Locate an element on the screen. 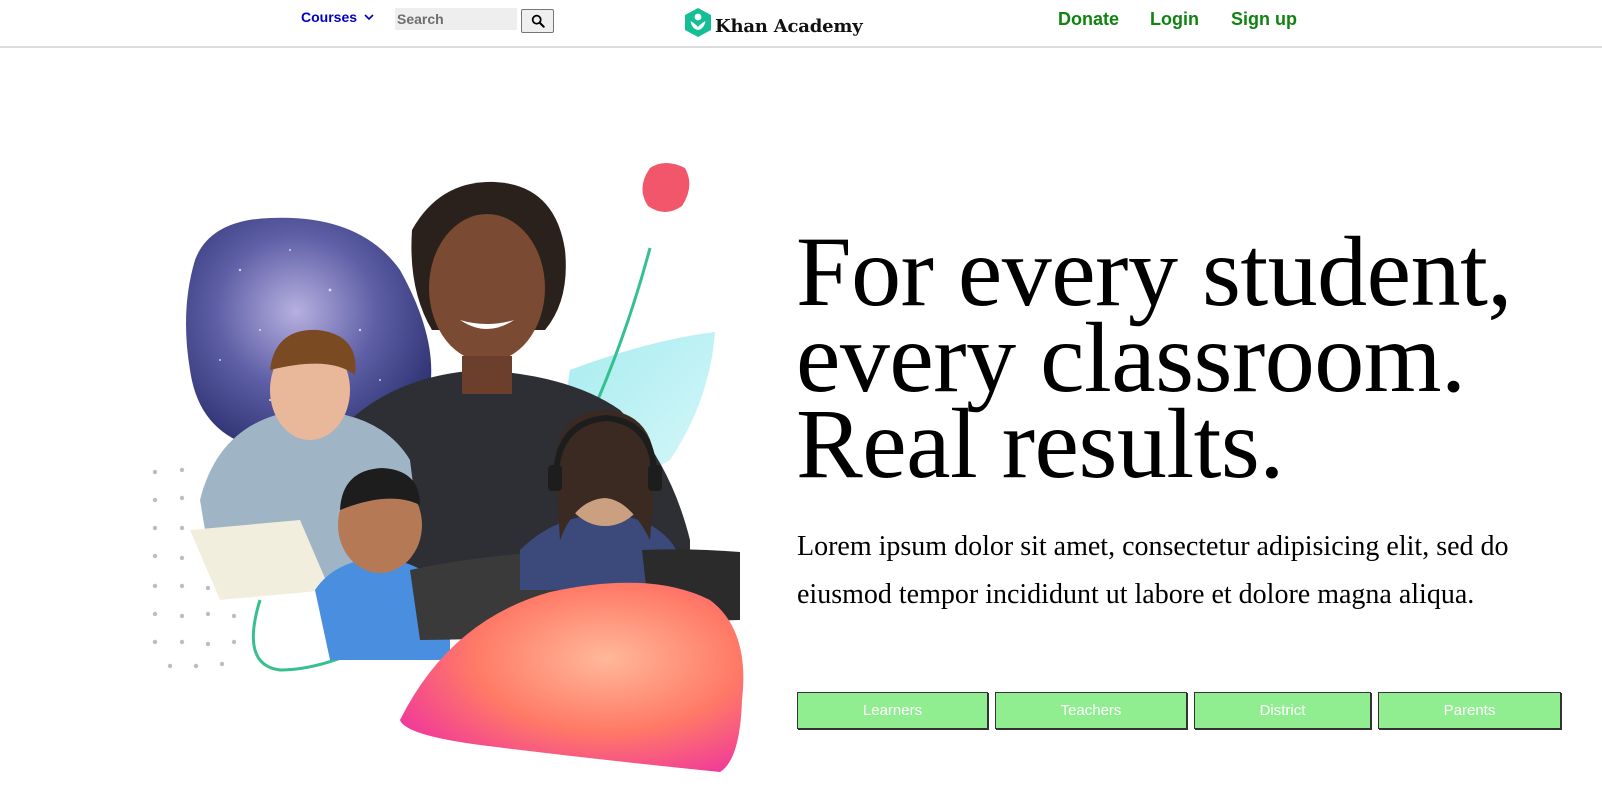 The width and height of the screenshot is (1602, 804). khan-academy-logo-icon is located at coordinates (698, 22).